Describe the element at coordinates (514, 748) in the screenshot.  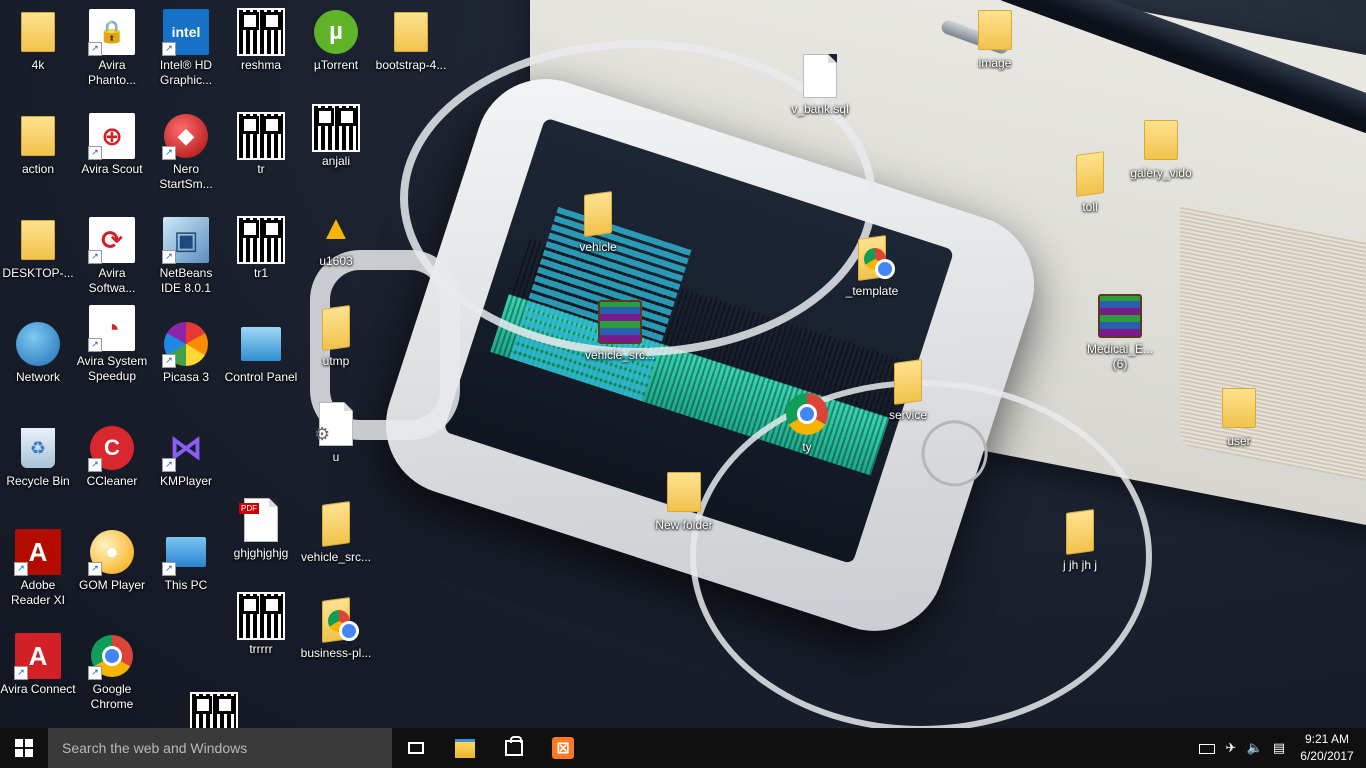
I see `store-taskbar-button` at that location.